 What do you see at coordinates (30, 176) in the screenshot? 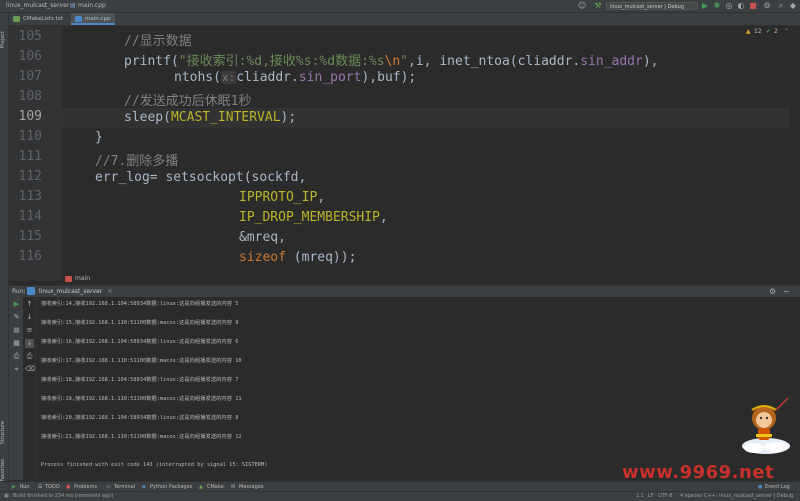
I see `line-number: 112` at bounding box center [30, 176].